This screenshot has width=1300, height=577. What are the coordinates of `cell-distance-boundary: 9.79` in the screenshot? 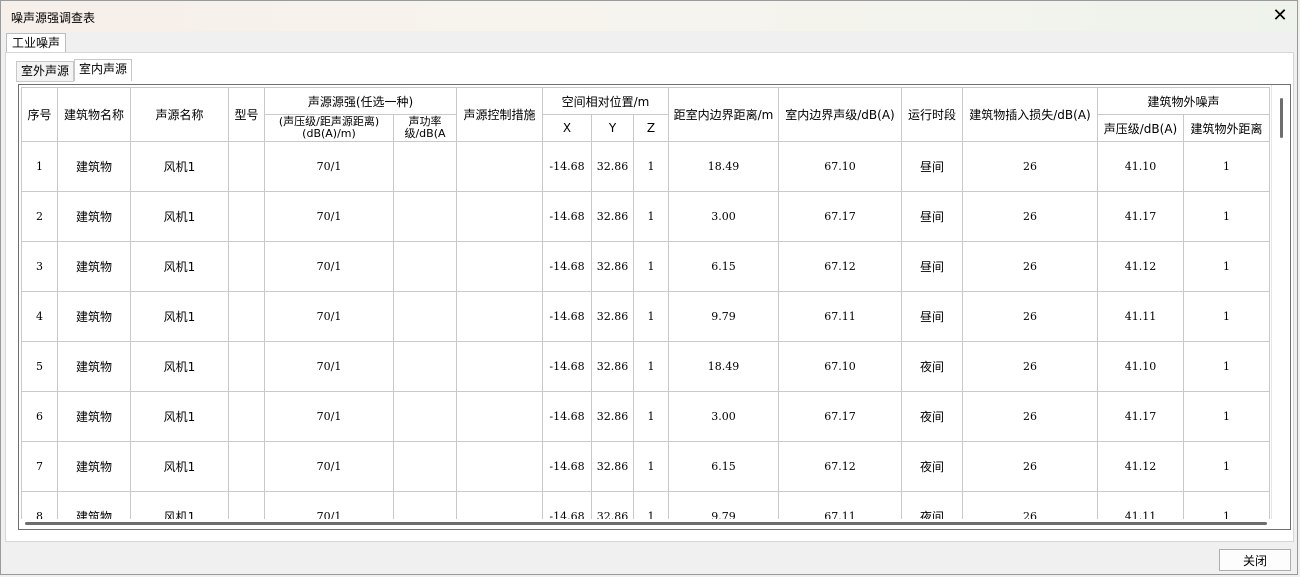 It's located at (723, 316).